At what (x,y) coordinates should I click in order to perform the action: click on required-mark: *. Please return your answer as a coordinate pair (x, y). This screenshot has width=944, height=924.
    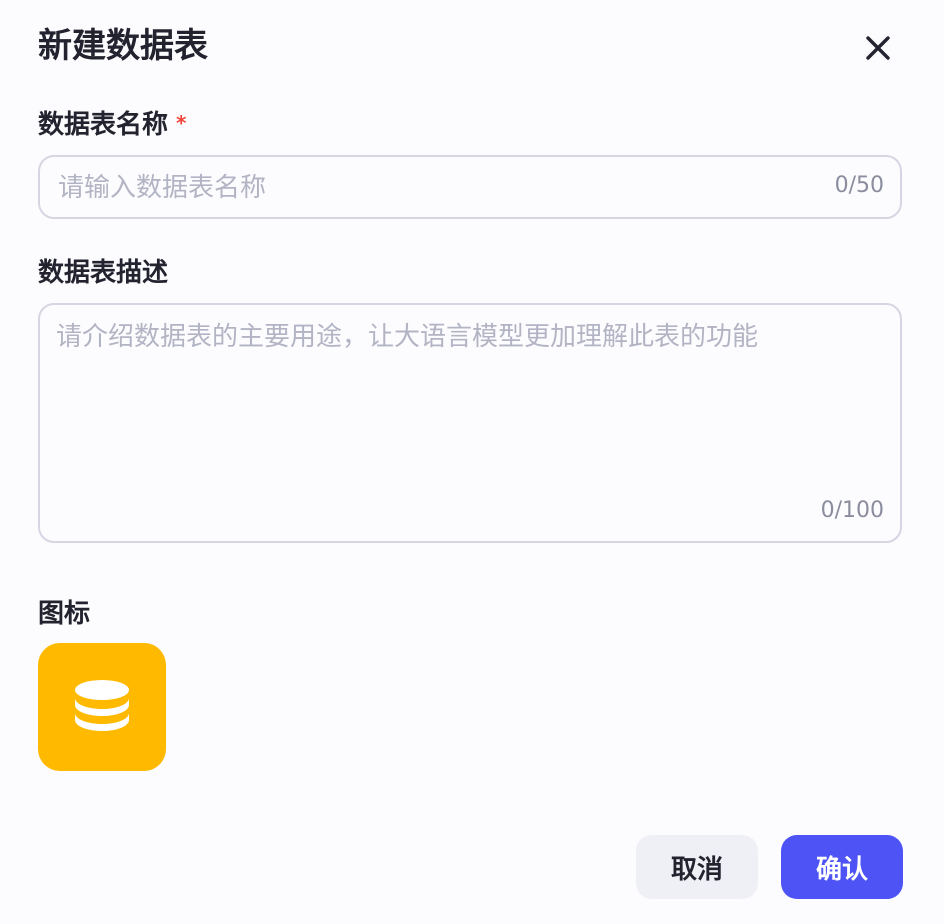
    Looking at the image, I should click on (181, 123).